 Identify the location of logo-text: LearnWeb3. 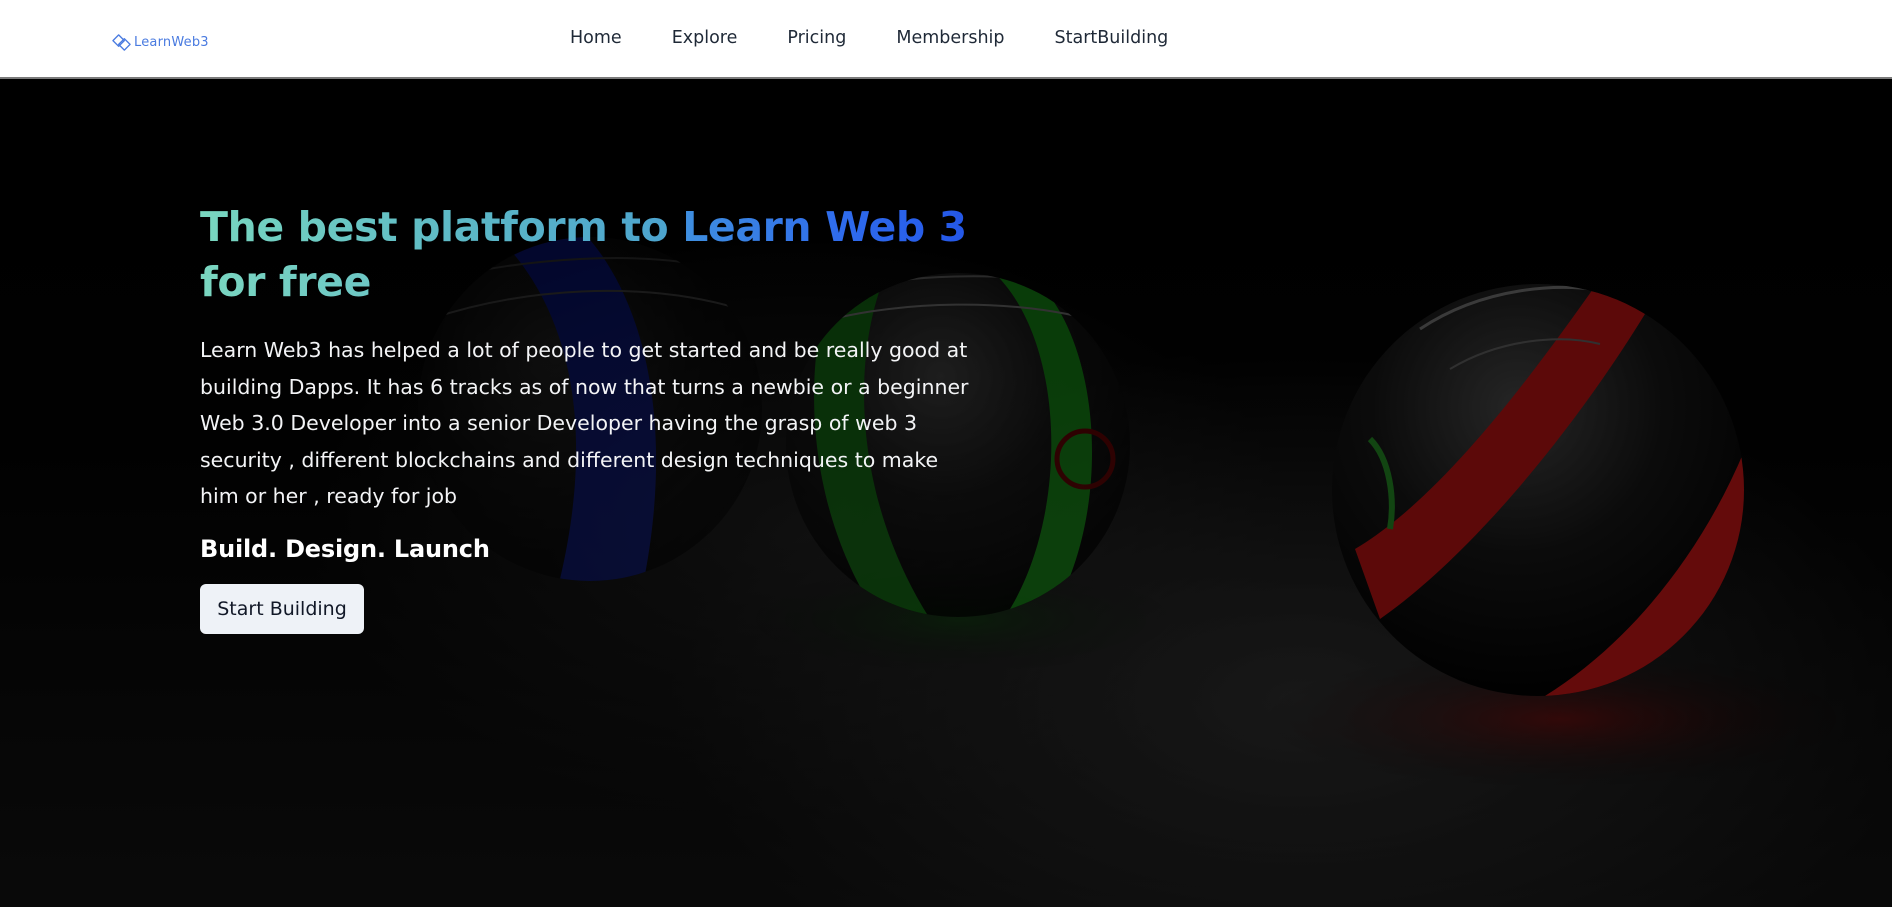
(171, 42).